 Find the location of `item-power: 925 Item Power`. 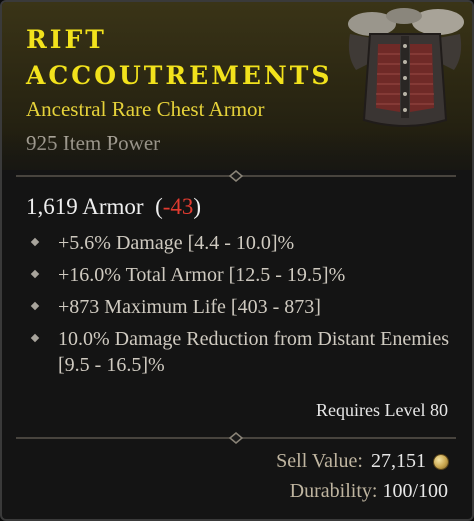

item-power: 925 Item Power is located at coordinates (93, 143).